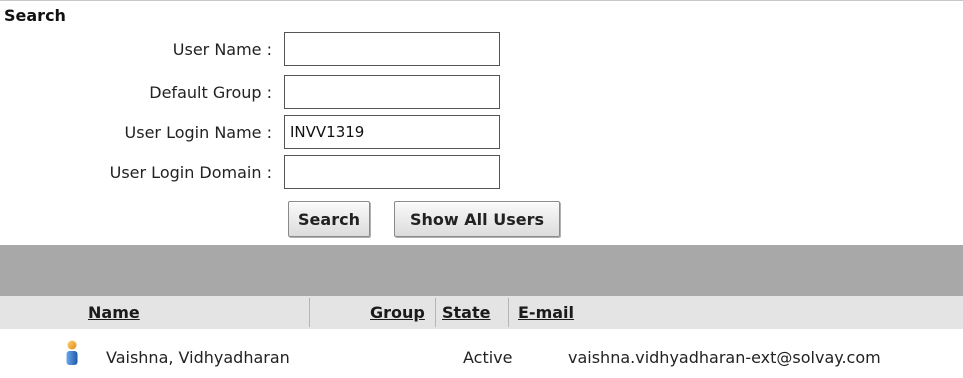  Describe the element at coordinates (466, 312) in the screenshot. I see `column-header-state: State` at that location.